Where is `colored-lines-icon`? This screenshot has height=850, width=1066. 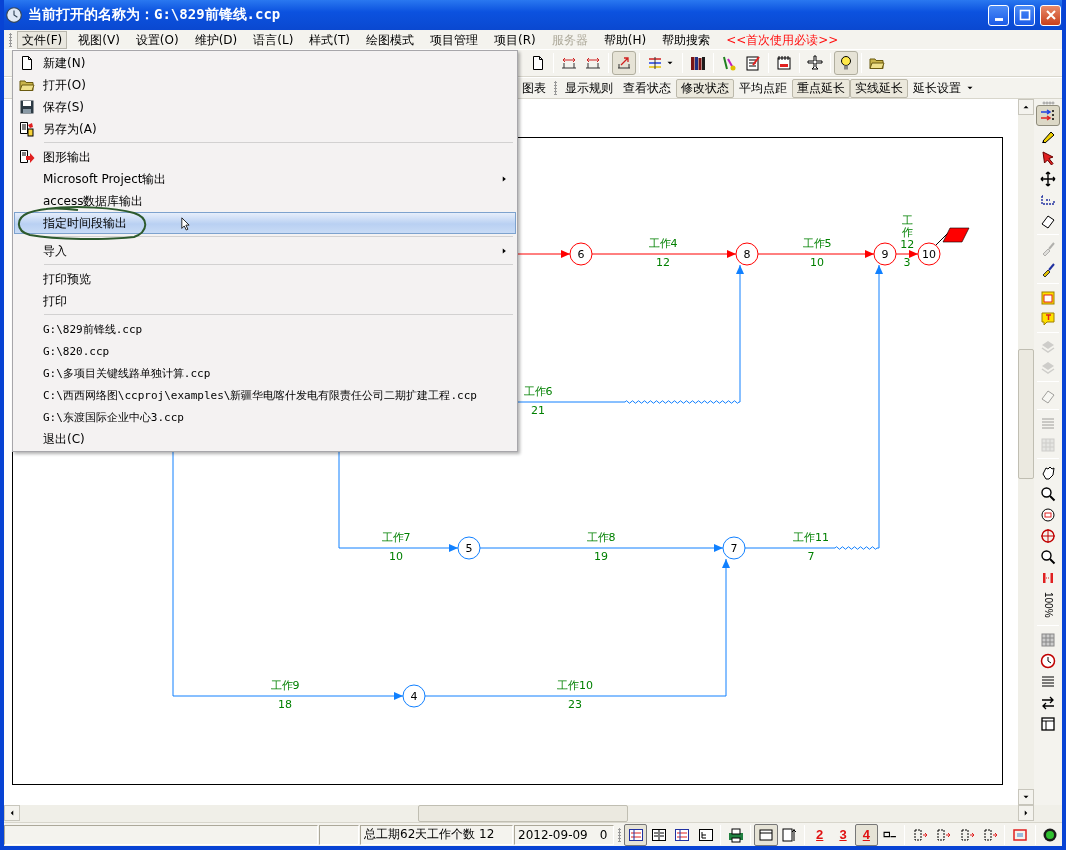
colored-lines-icon is located at coordinates (655, 63).